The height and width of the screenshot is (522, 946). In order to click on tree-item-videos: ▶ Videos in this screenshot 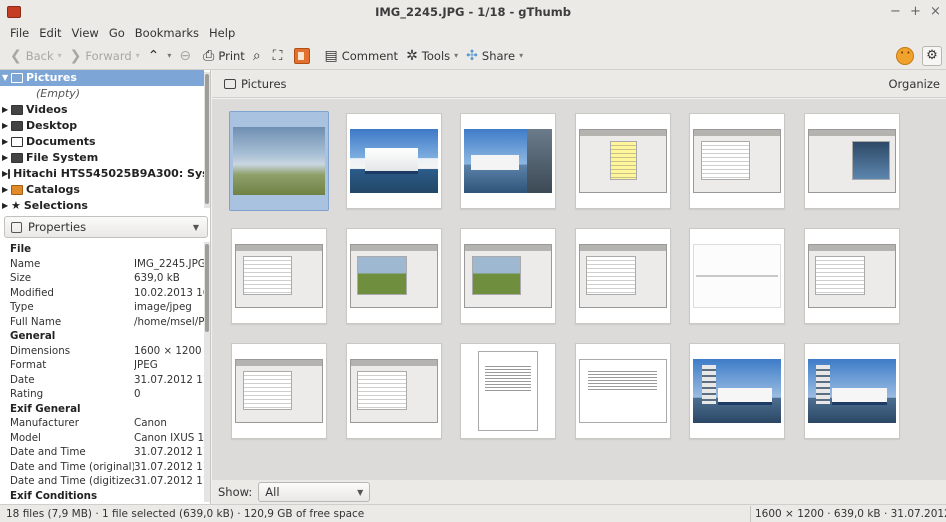, I will do `click(102, 110)`.